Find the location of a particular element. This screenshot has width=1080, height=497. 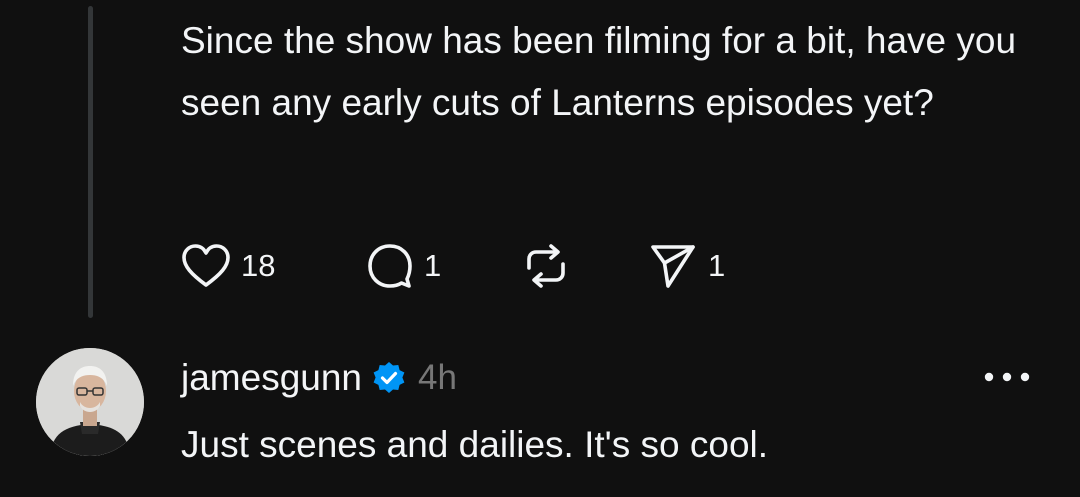

like-count: 18 is located at coordinates (258, 265).